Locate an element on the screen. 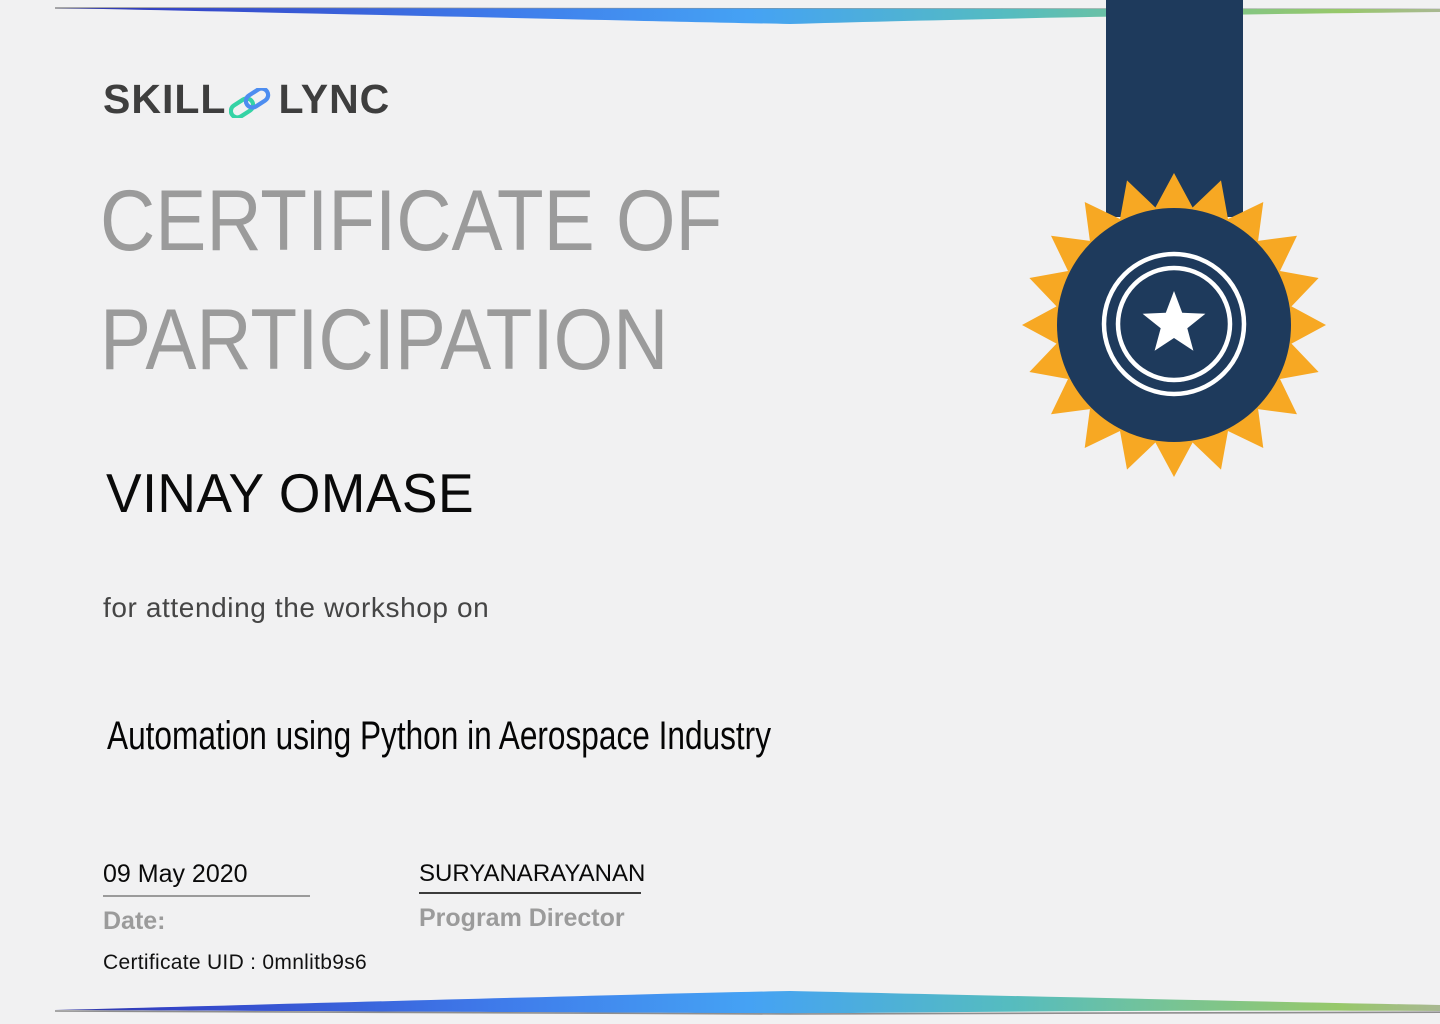 The height and width of the screenshot is (1024, 1440). signatory-underline is located at coordinates (530, 893).